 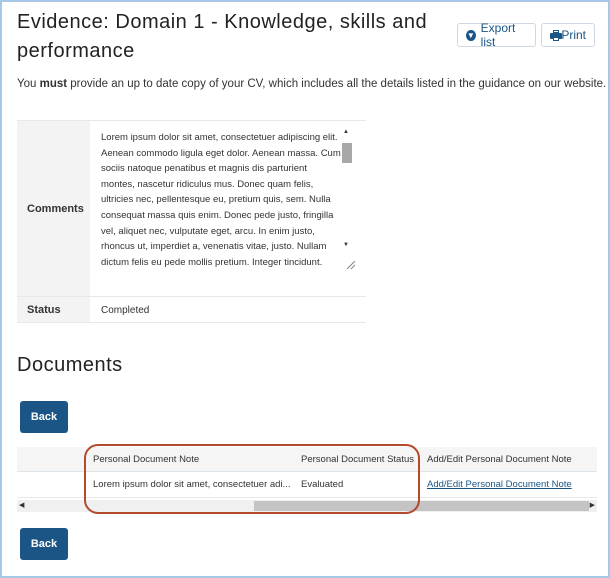 I want to click on comments-label: Comments, so click(x=53, y=208).